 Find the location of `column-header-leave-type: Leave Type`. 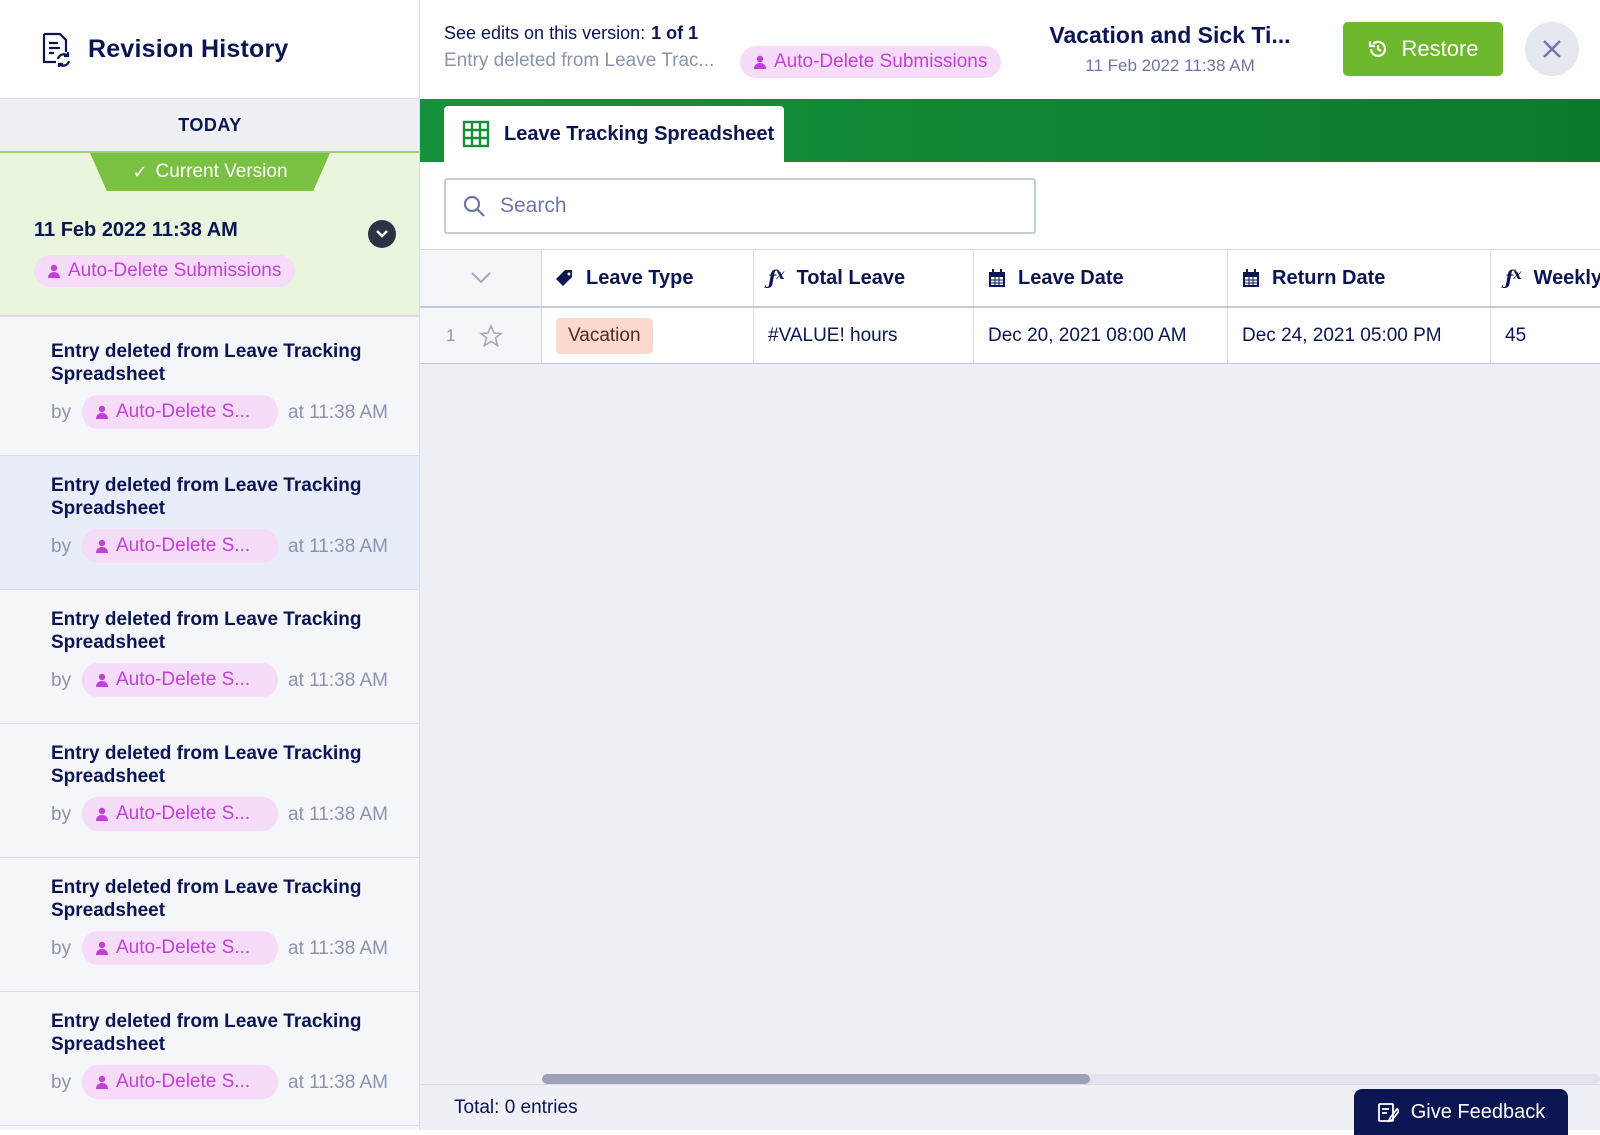

column-header-leave-type: Leave Type is located at coordinates (648, 278).